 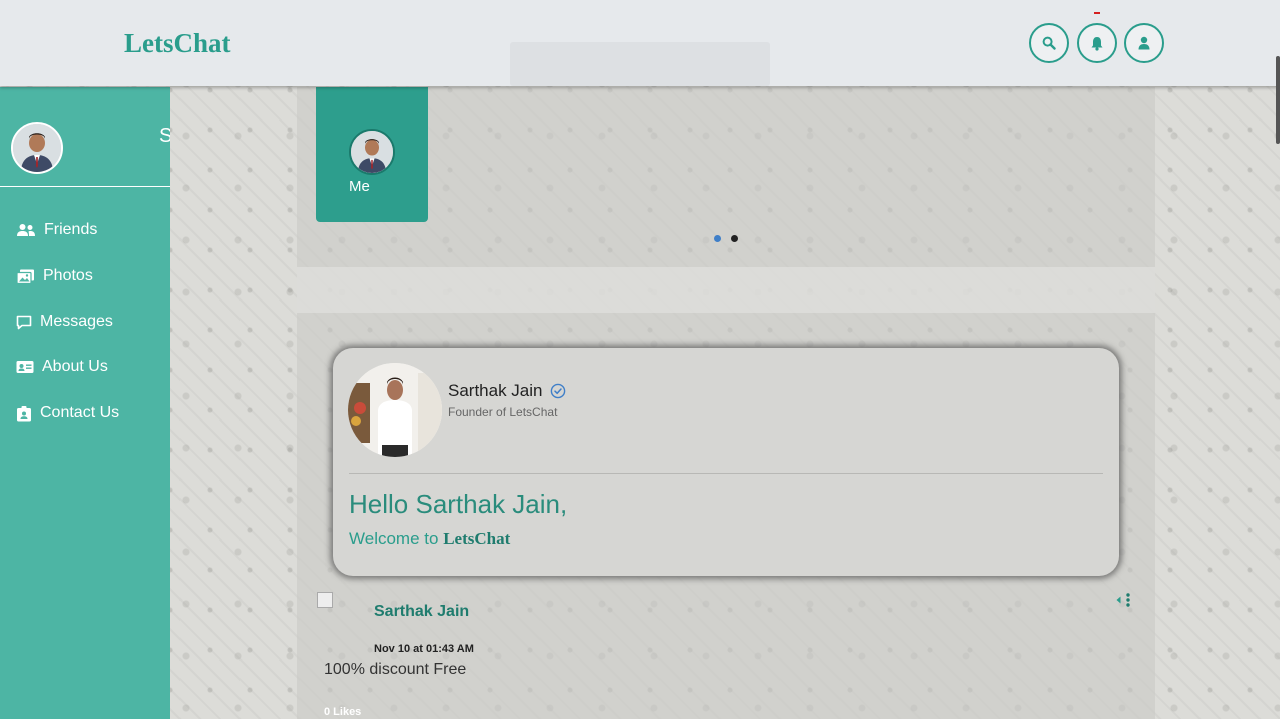 What do you see at coordinates (395, 669) in the screenshot?
I see `post-text: 100% discount Free` at bounding box center [395, 669].